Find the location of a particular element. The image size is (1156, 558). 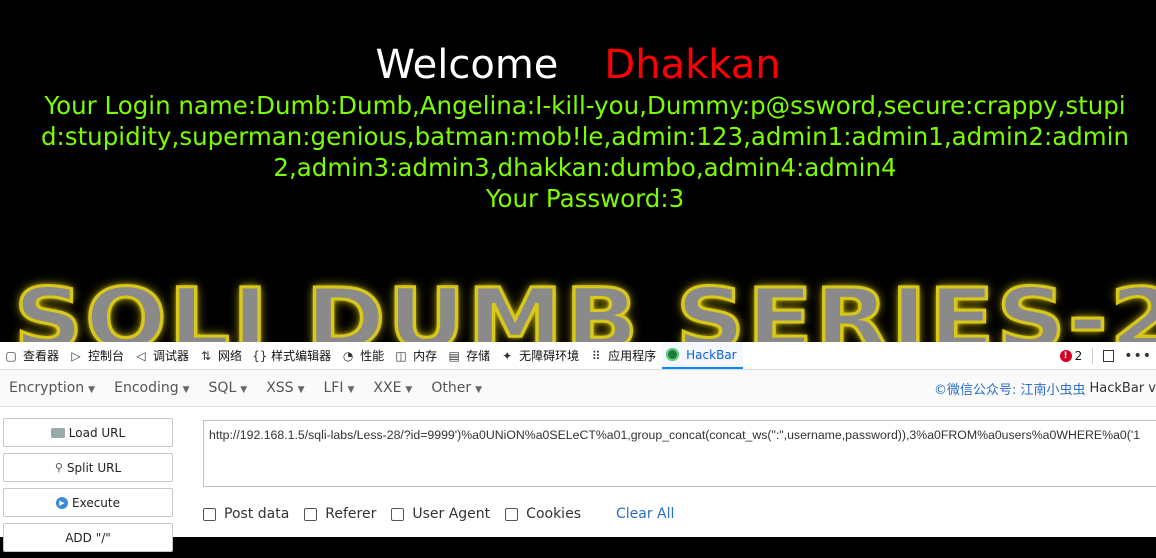

welcome-heading: Welcome Dhakkan is located at coordinates (578, 65).